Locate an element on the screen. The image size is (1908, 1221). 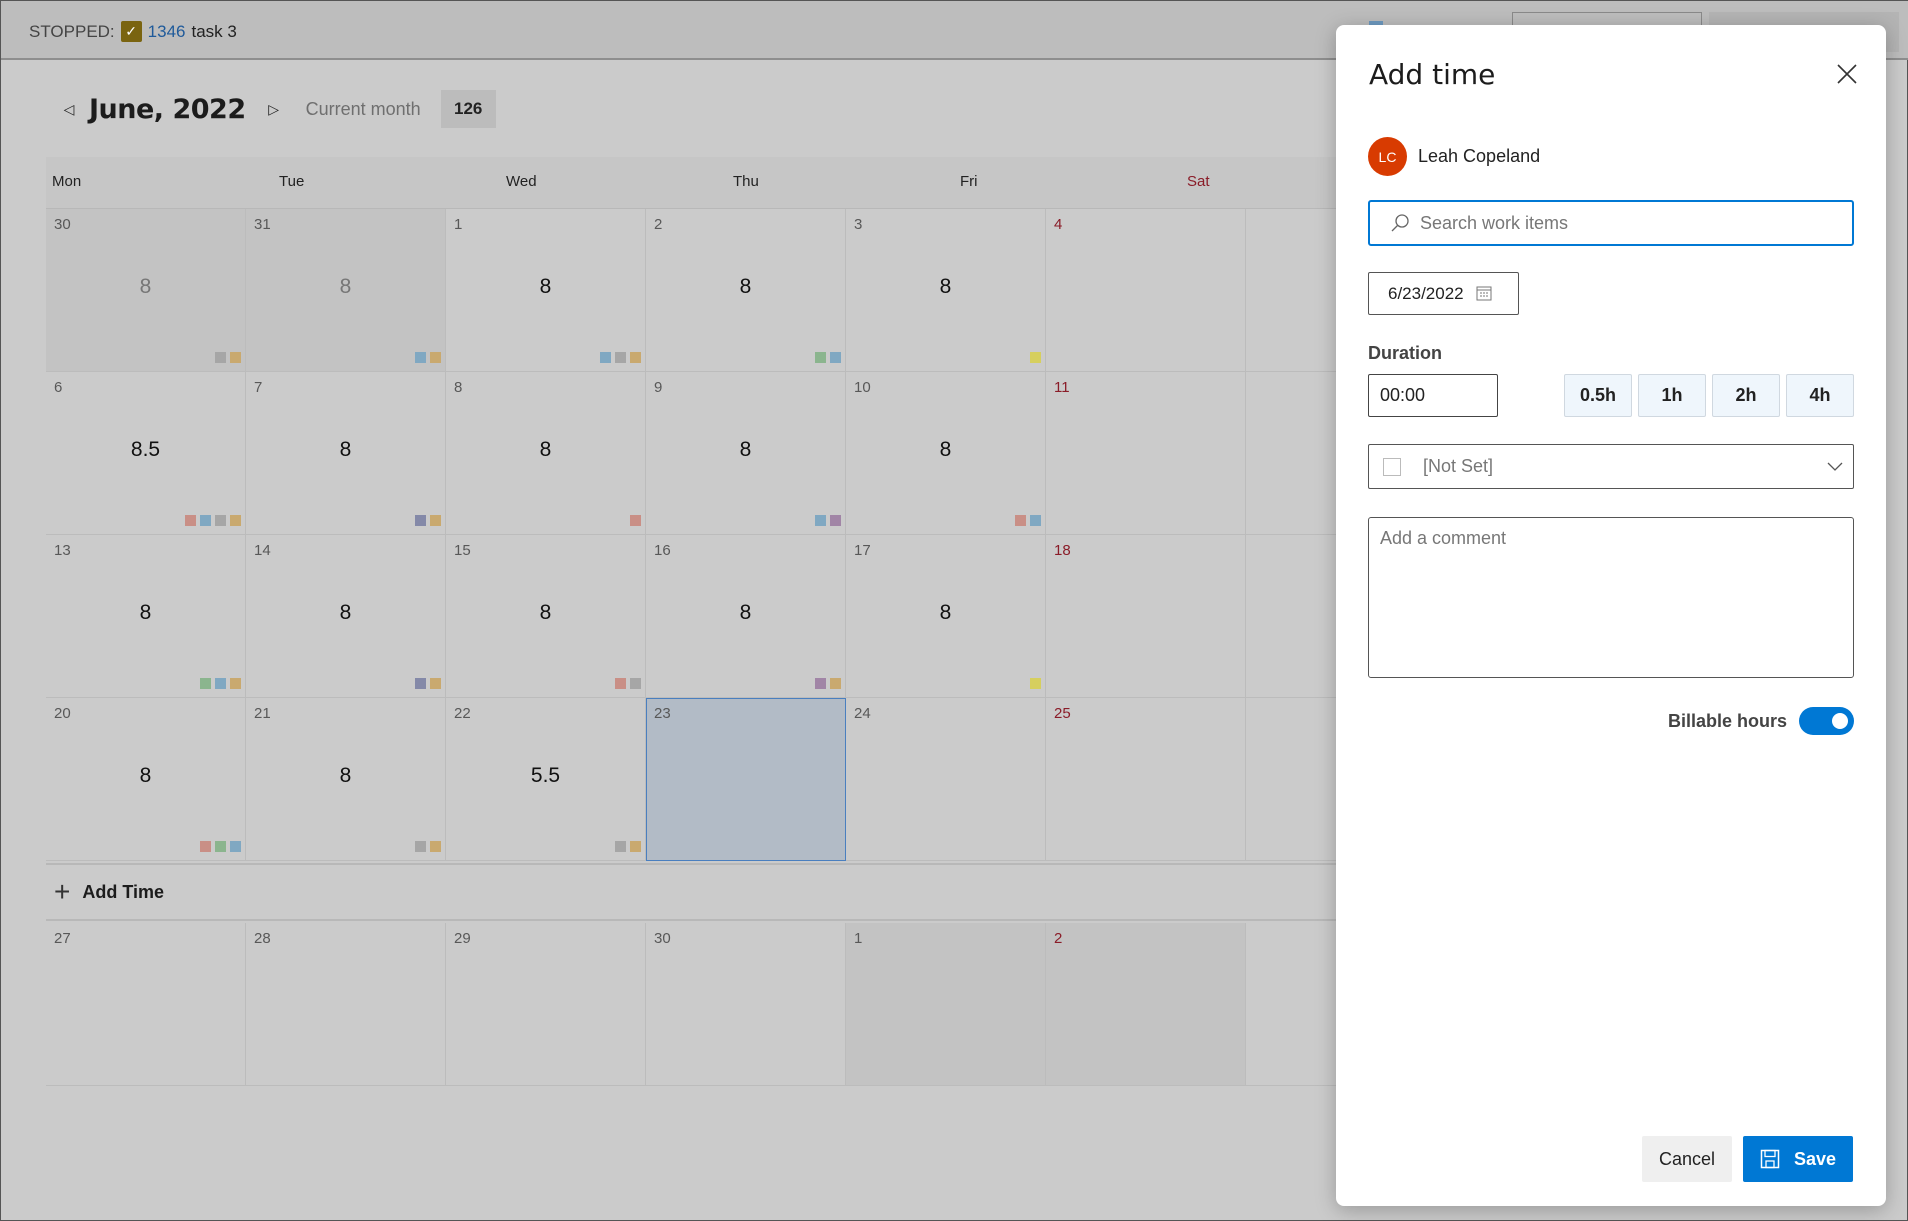
search-field is located at coordinates (1611, 223).